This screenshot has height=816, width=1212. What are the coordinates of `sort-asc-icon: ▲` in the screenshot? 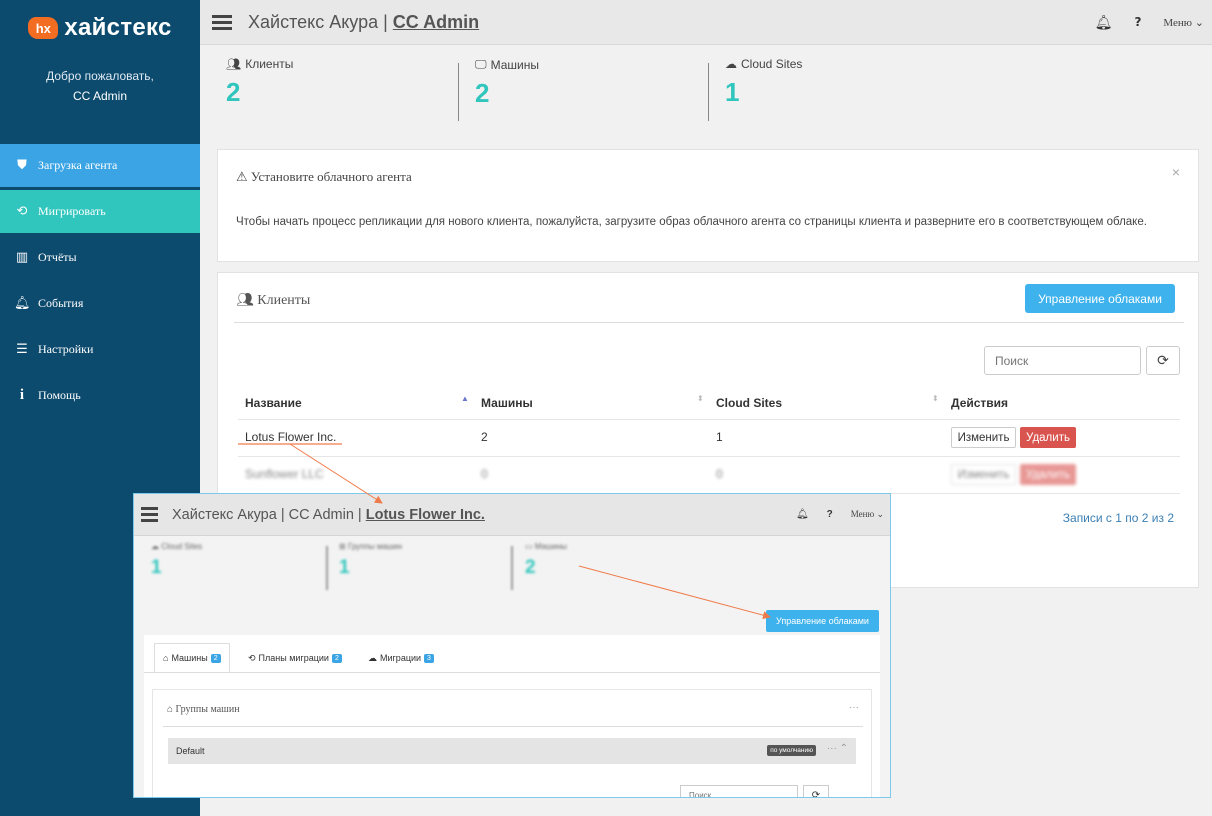 It's located at (465, 398).